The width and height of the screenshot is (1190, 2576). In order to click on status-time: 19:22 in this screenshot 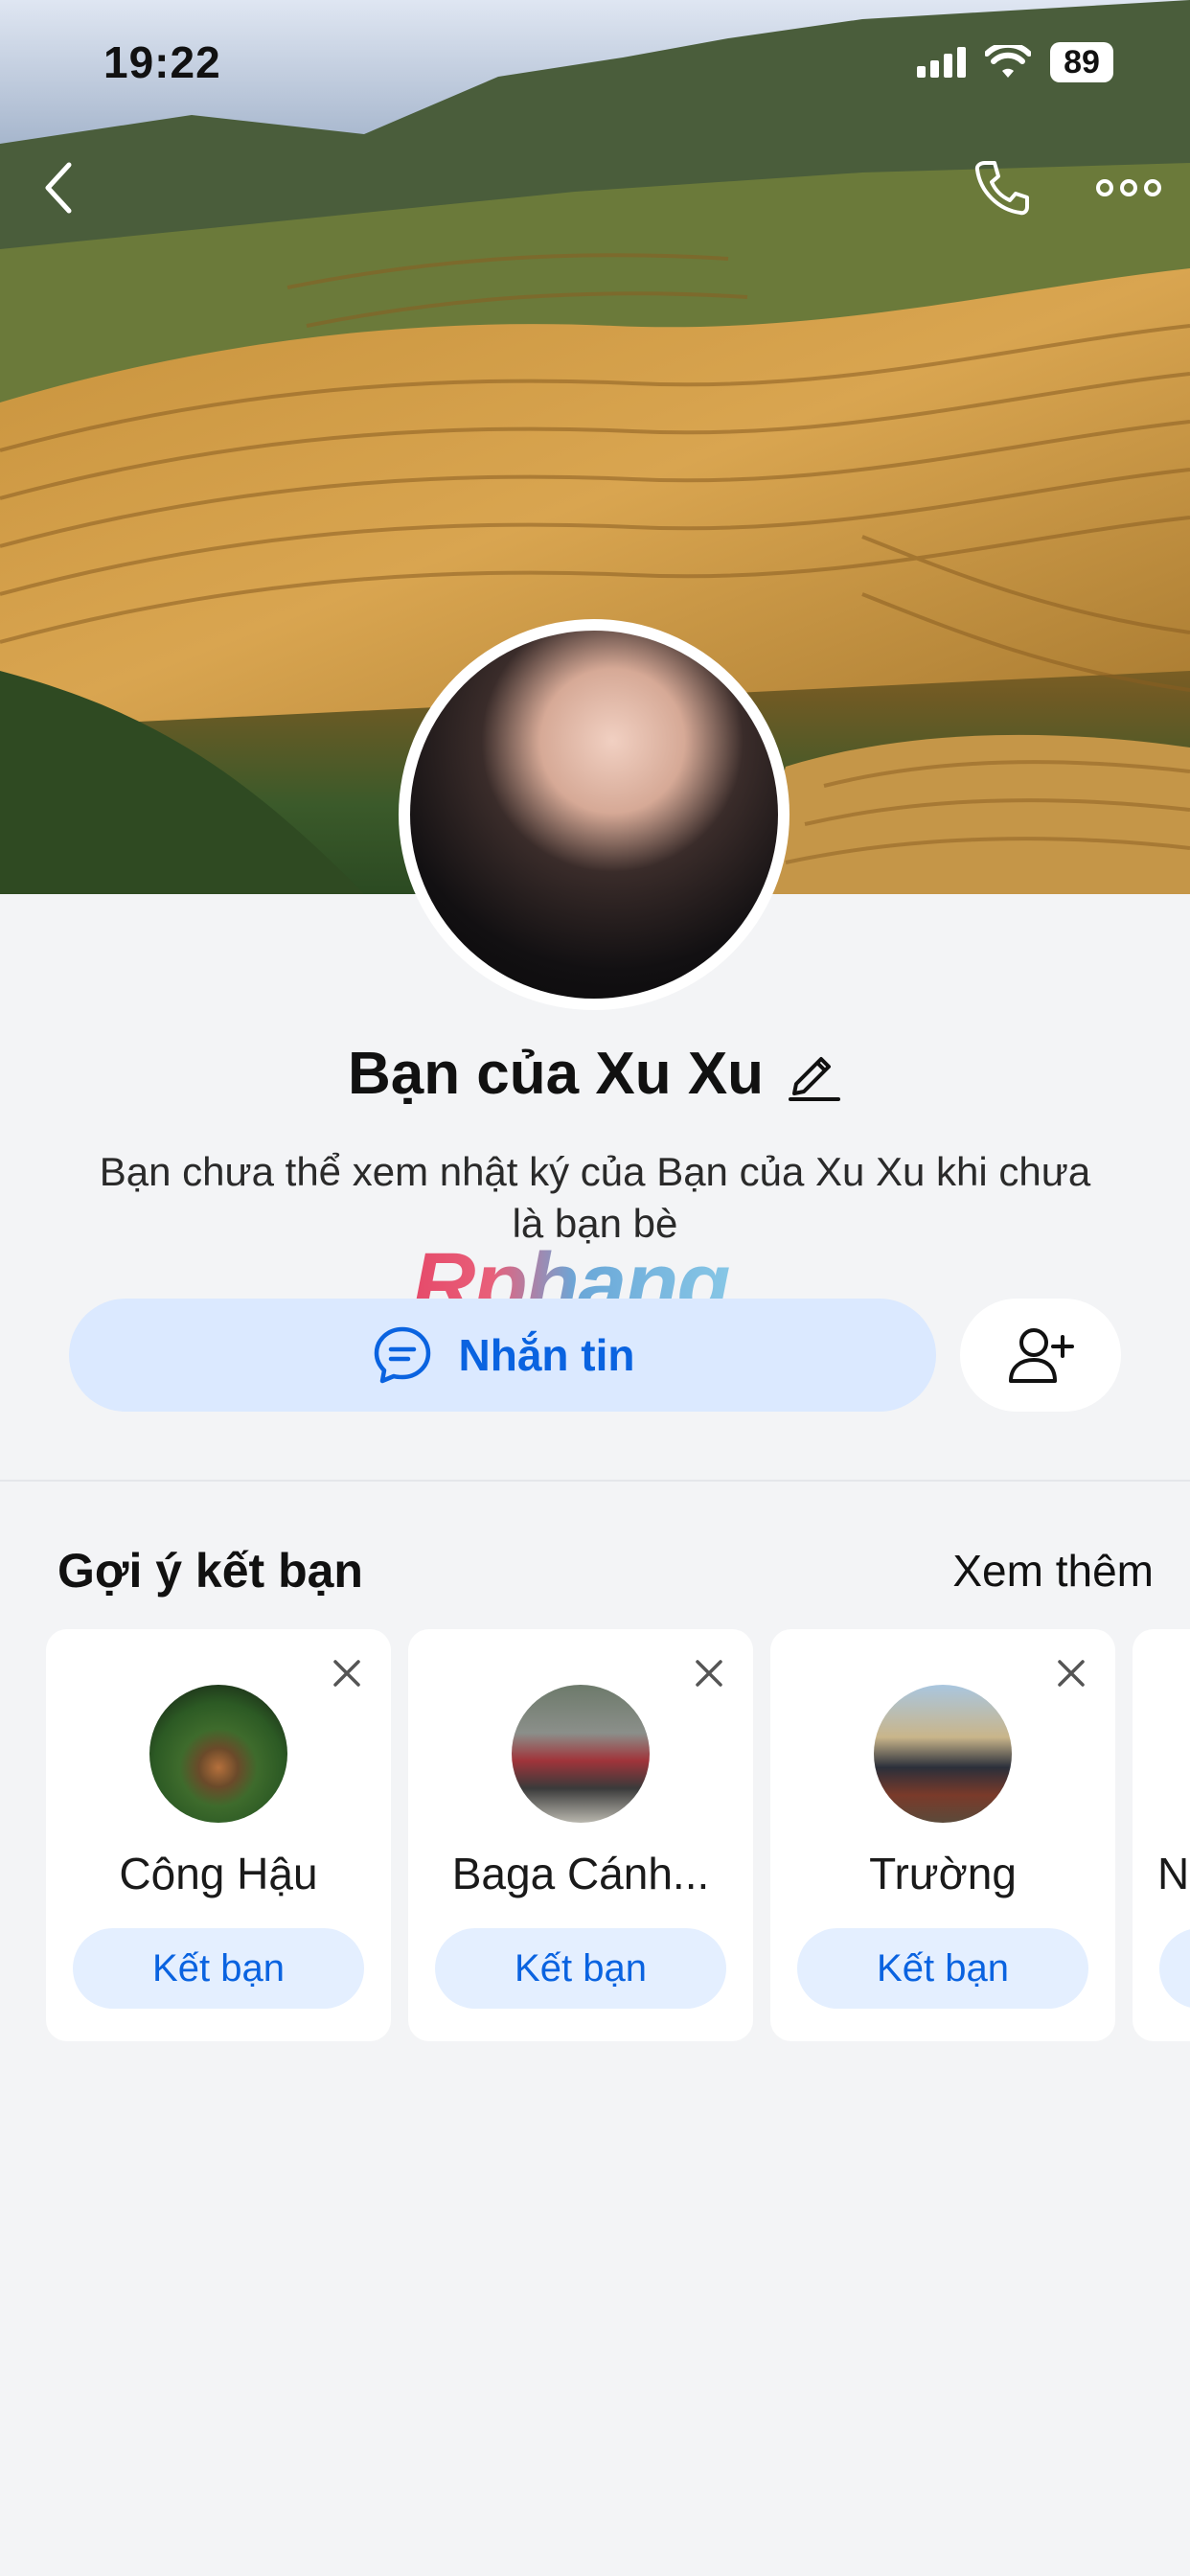, I will do `click(162, 62)`.